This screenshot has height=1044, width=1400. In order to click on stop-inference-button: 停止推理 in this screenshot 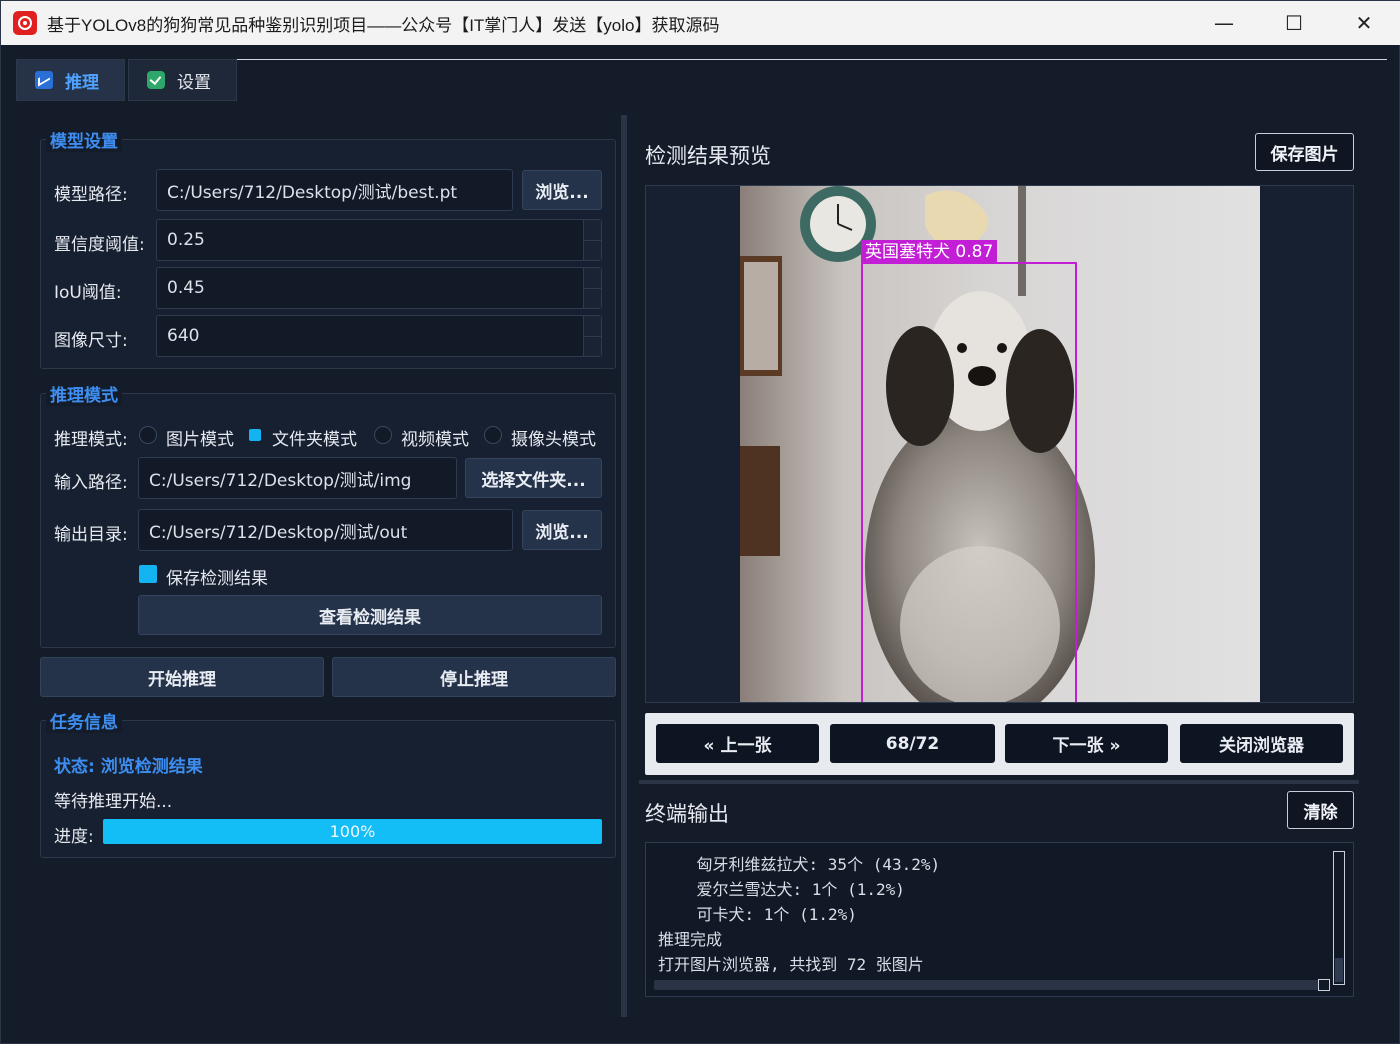, I will do `click(474, 677)`.